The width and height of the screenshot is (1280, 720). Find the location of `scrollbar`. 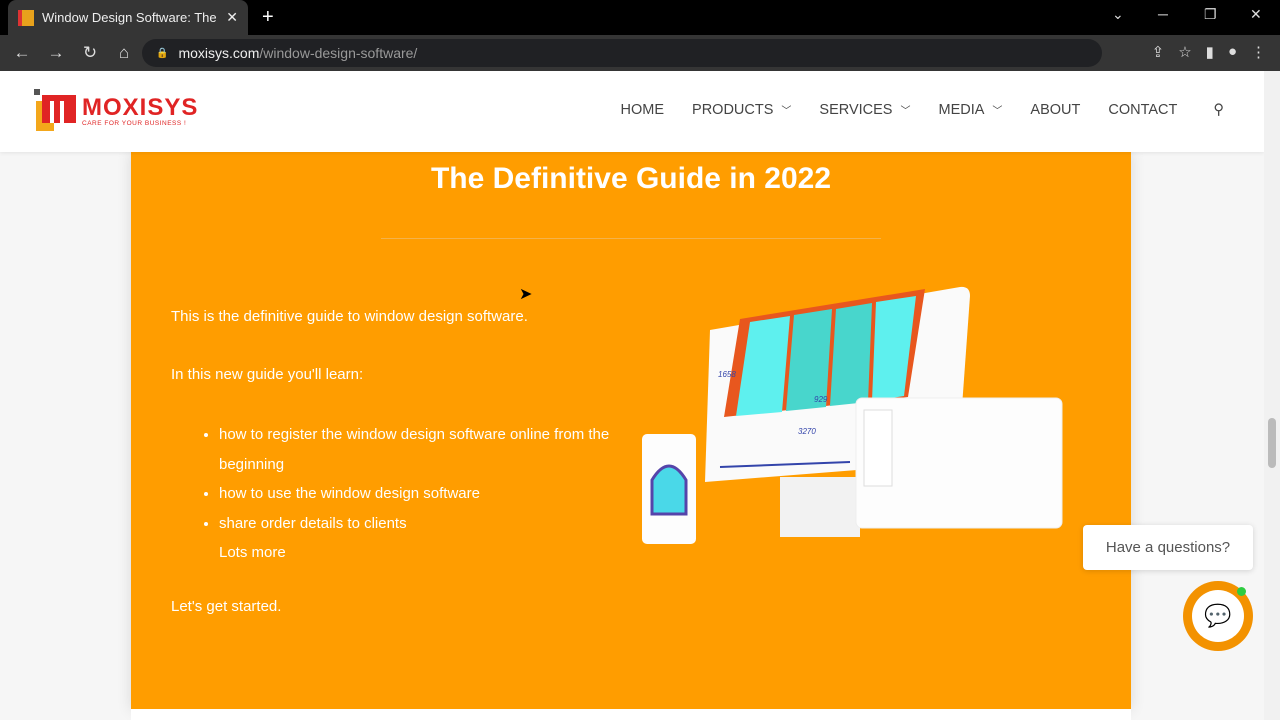

scrollbar is located at coordinates (1272, 395).